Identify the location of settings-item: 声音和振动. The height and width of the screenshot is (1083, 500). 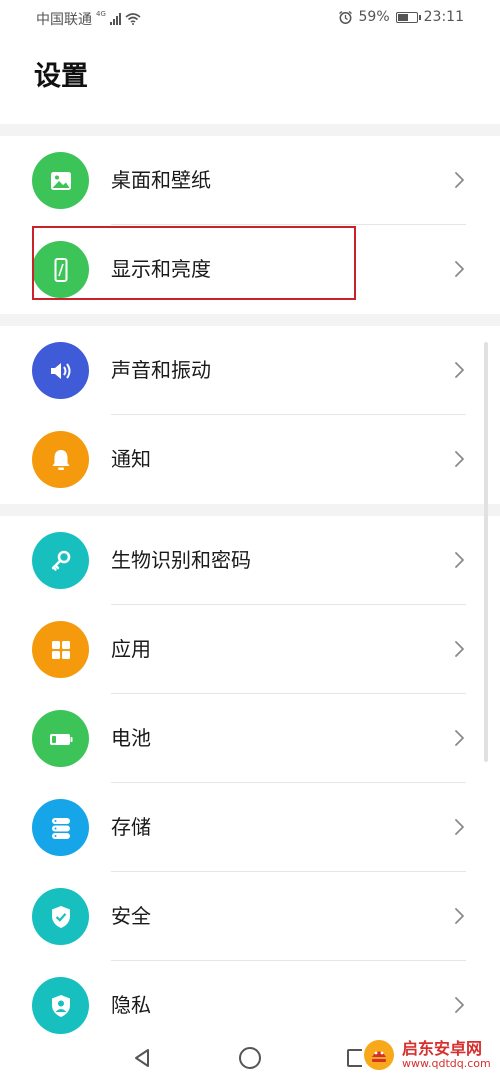
(250, 370).